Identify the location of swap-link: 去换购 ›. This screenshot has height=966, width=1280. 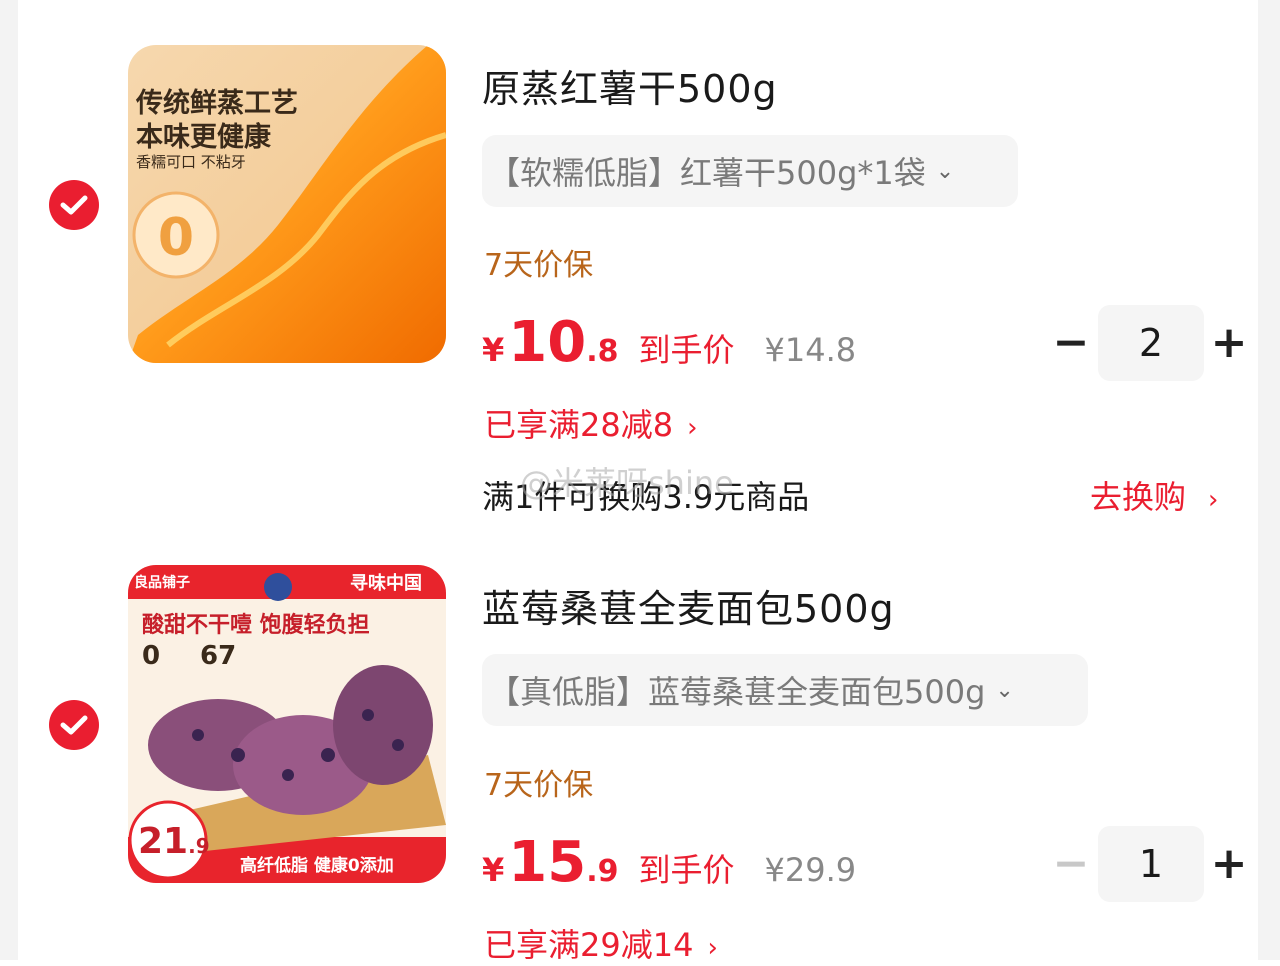
(1154, 495).